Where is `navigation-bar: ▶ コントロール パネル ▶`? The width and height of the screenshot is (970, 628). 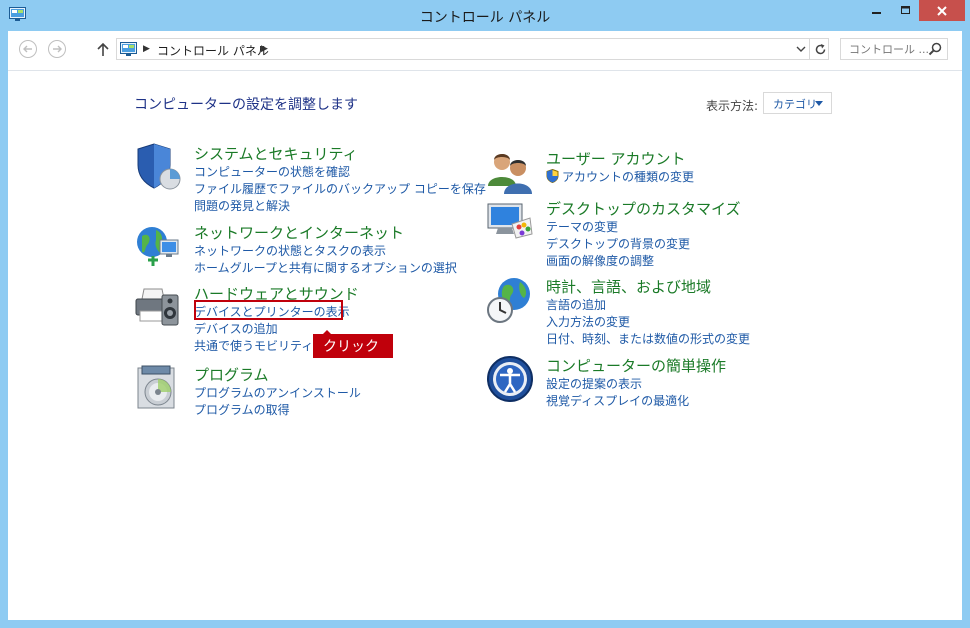
navigation-bar: ▶ コントロール パネル ▶ is located at coordinates (485, 51).